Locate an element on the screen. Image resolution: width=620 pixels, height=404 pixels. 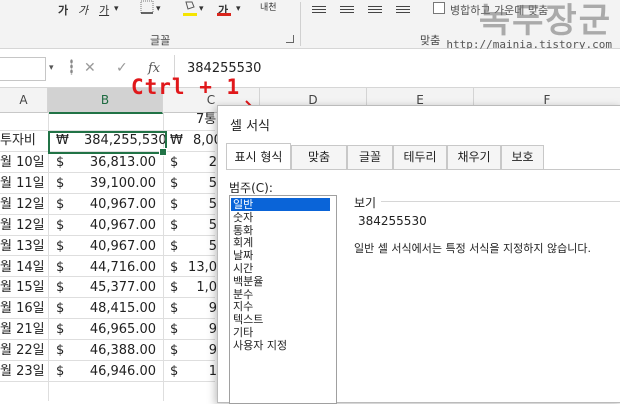
bold-button: 가 is located at coordinates (63, 10).